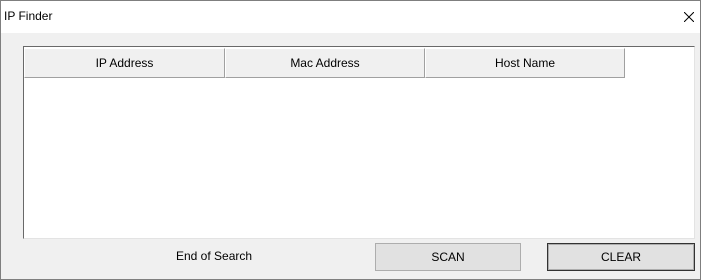 The image size is (701, 280). Describe the element at coordinates (350, 17) in the screenshot. I see `title-bar: IP Finder` at that location.